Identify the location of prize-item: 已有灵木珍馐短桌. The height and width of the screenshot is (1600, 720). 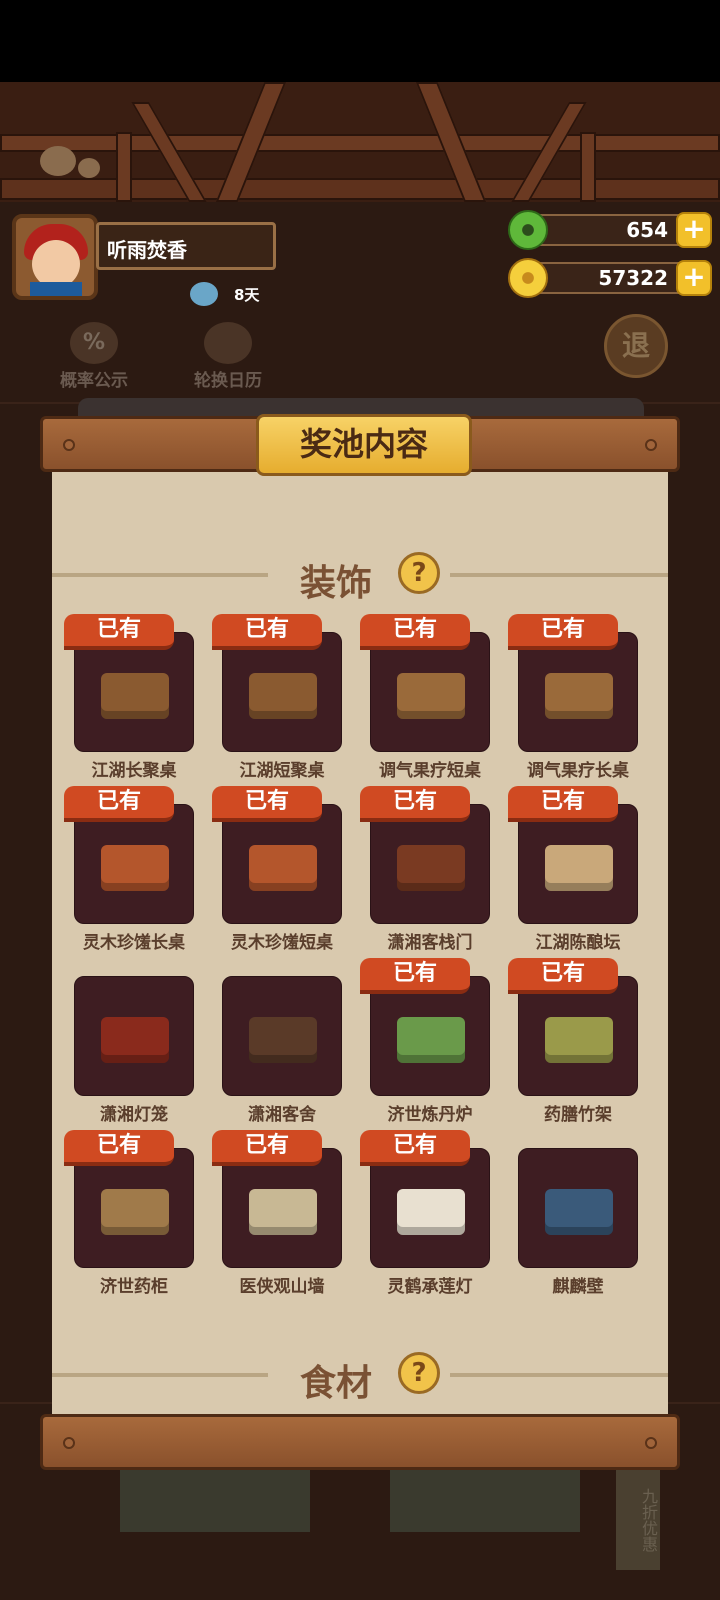
(282, 871).